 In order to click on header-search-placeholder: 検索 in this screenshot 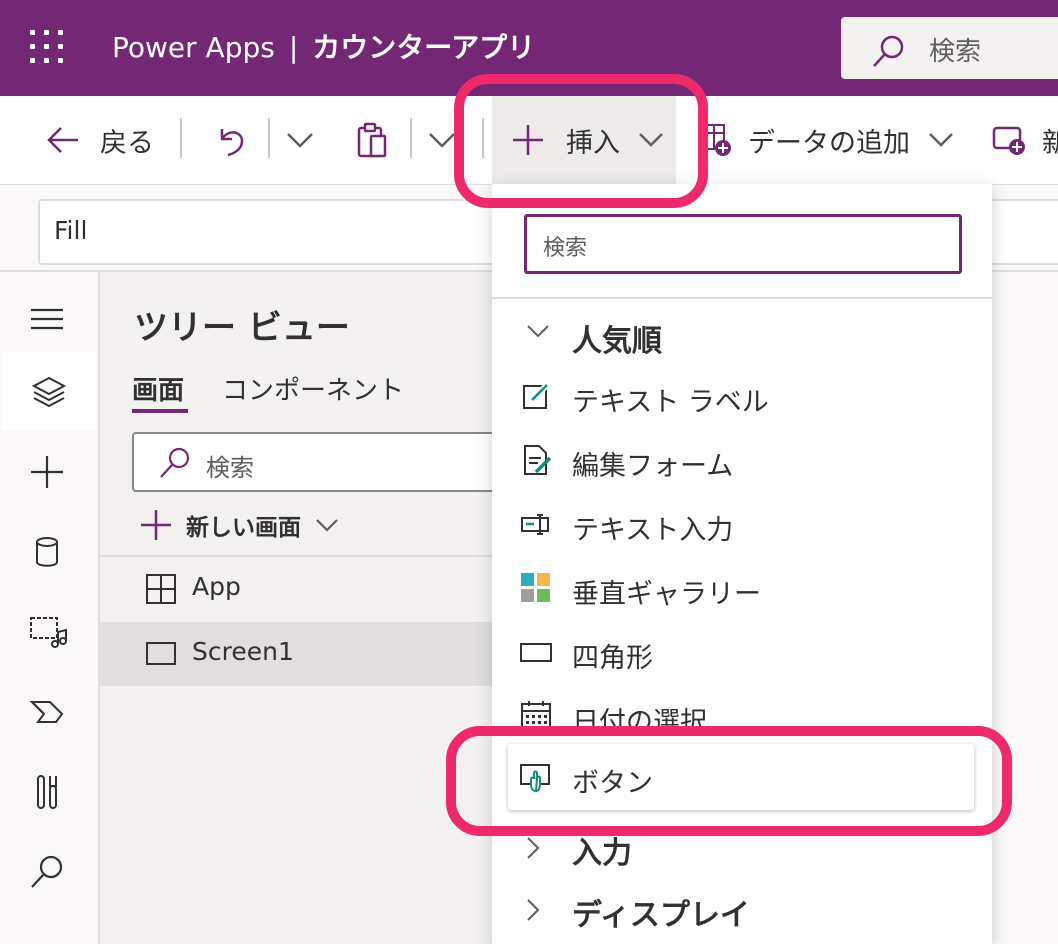, I will do `click(955, 52)`.